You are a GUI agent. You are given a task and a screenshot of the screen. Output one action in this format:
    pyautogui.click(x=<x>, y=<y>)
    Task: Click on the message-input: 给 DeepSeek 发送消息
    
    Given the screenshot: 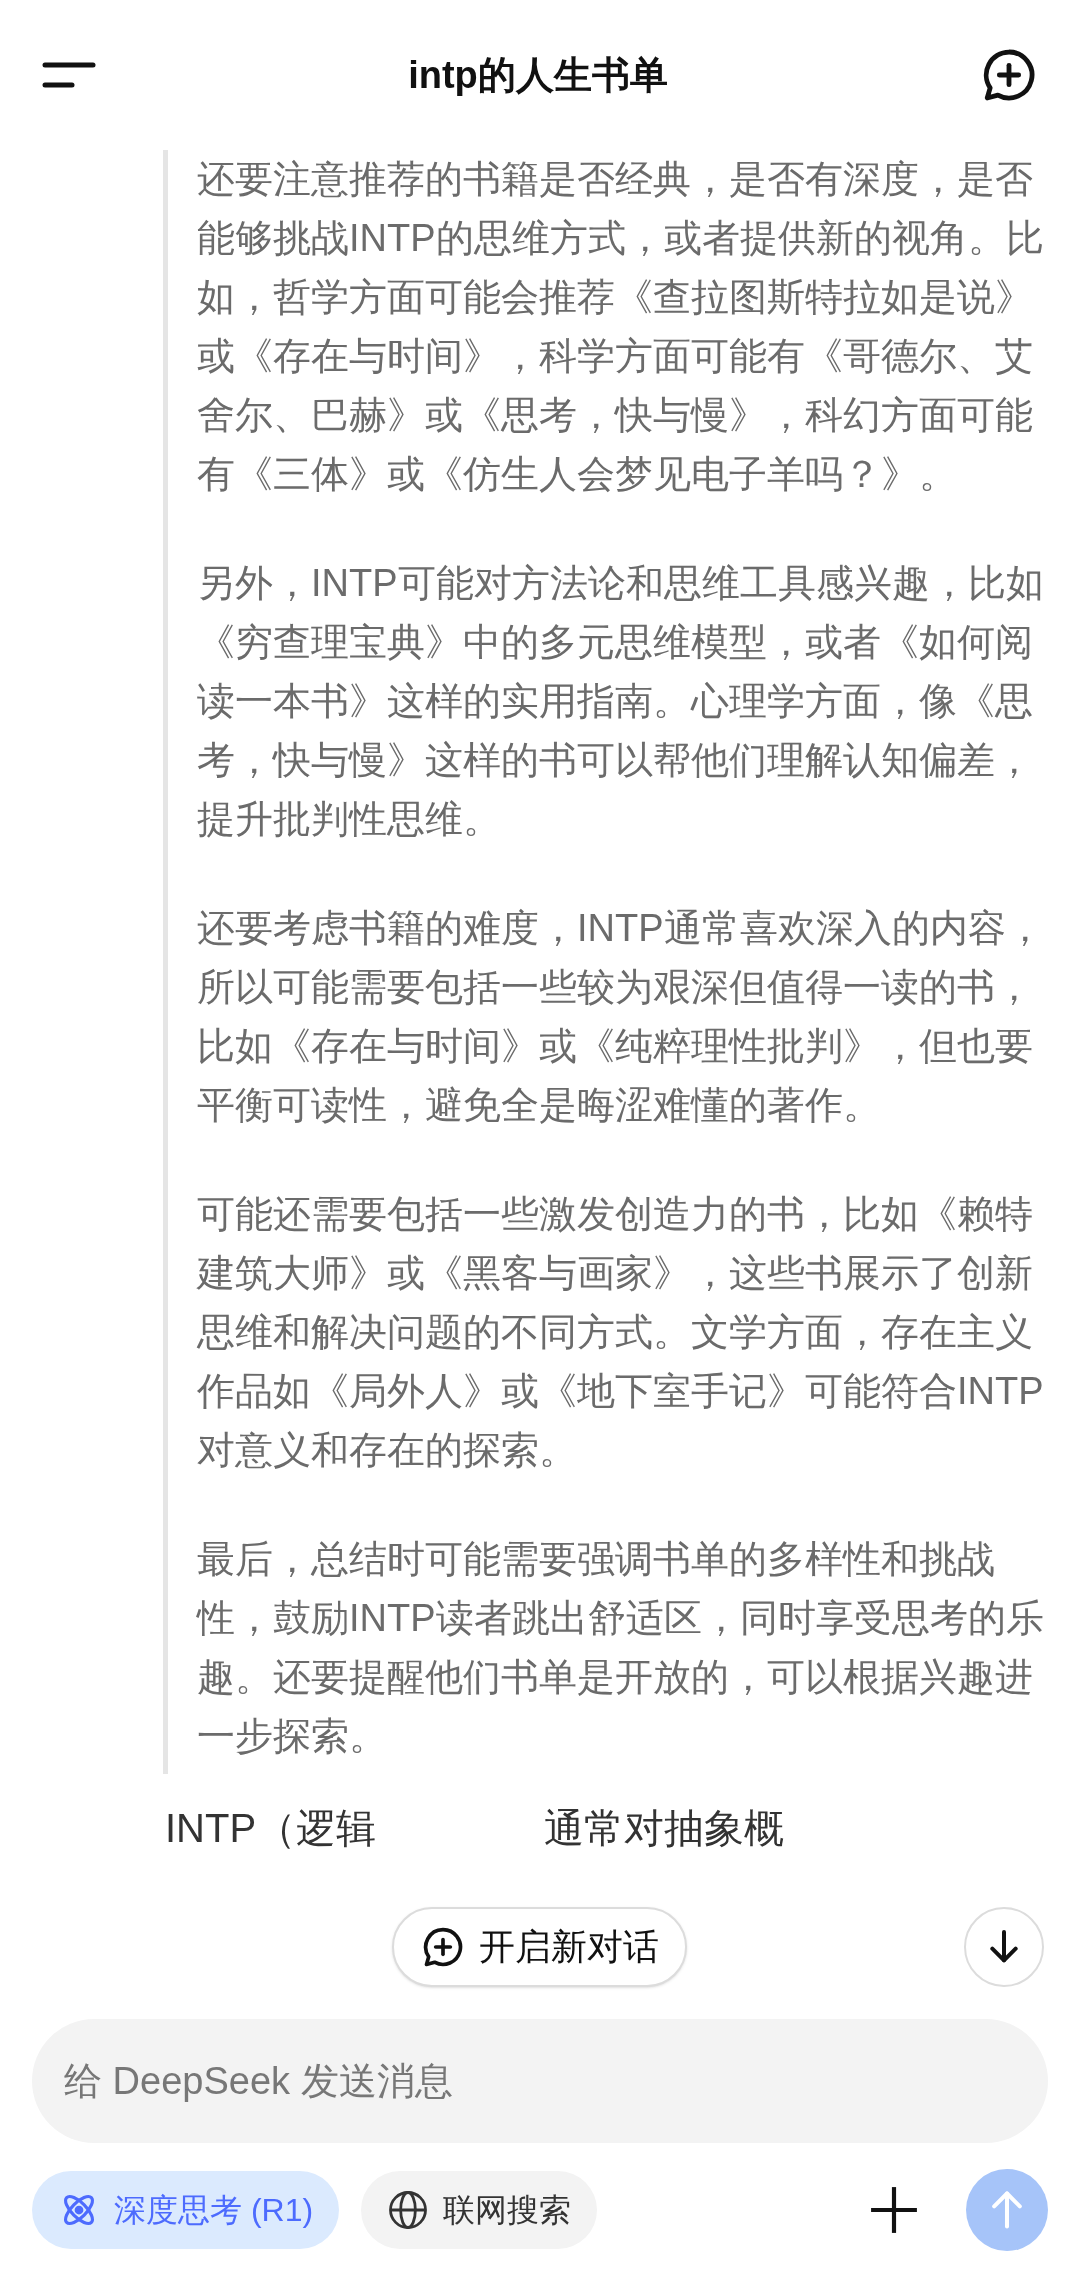 What is the action you would take?
    pyautogui.click(x=540, y=2081)
    